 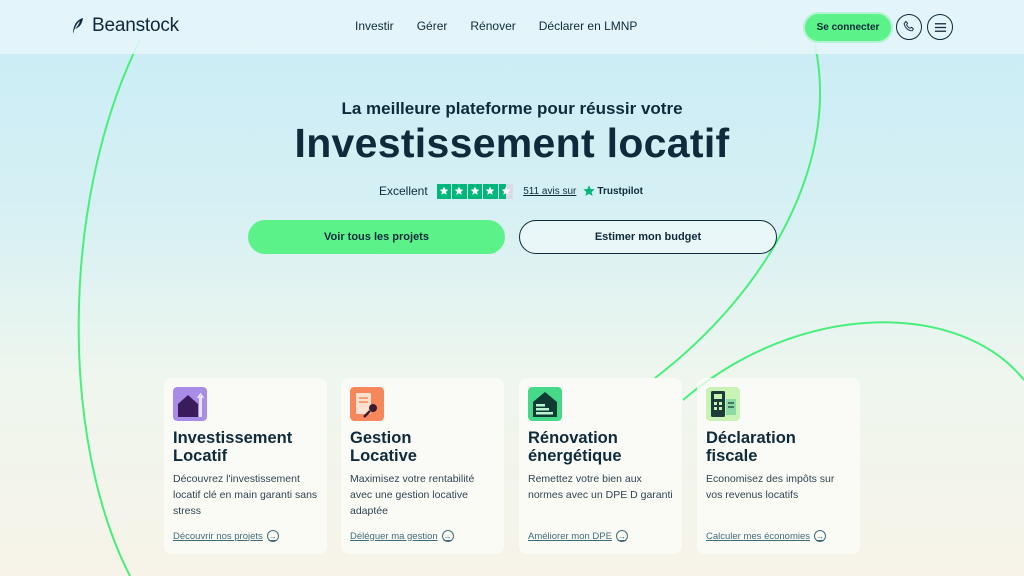 I want to click on menu-icon, so click(x=940, y=27).